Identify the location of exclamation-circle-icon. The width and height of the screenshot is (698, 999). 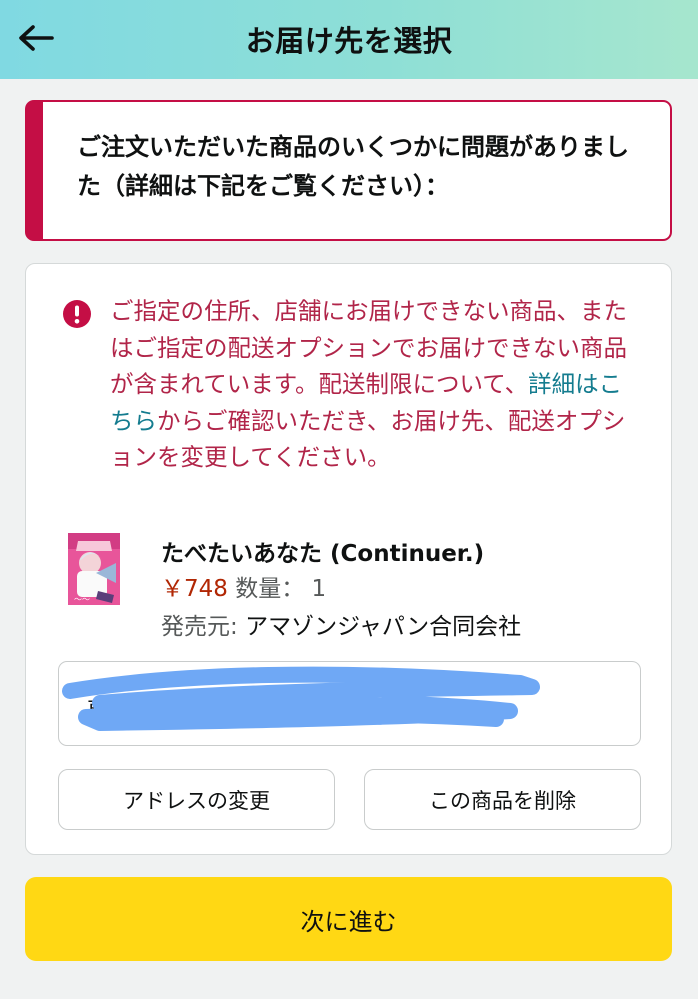
(77, 314).